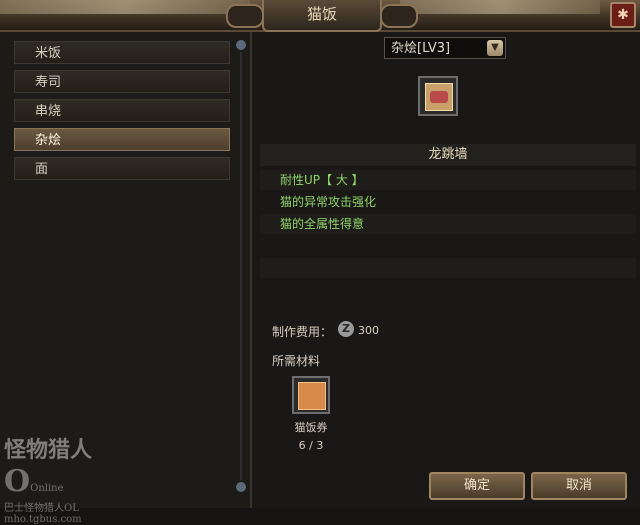 This screenshot has height=525, width=640. I want to click on dish-name: 龙跳墙, so click(448, 155).